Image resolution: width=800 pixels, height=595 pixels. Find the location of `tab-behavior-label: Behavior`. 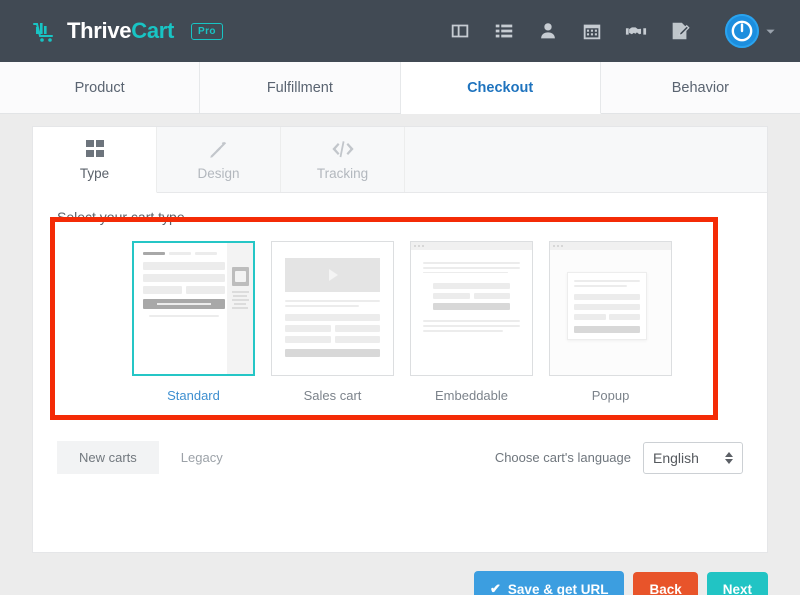

tab-behavior-label: Behavior is located at coordinates (700, 87).